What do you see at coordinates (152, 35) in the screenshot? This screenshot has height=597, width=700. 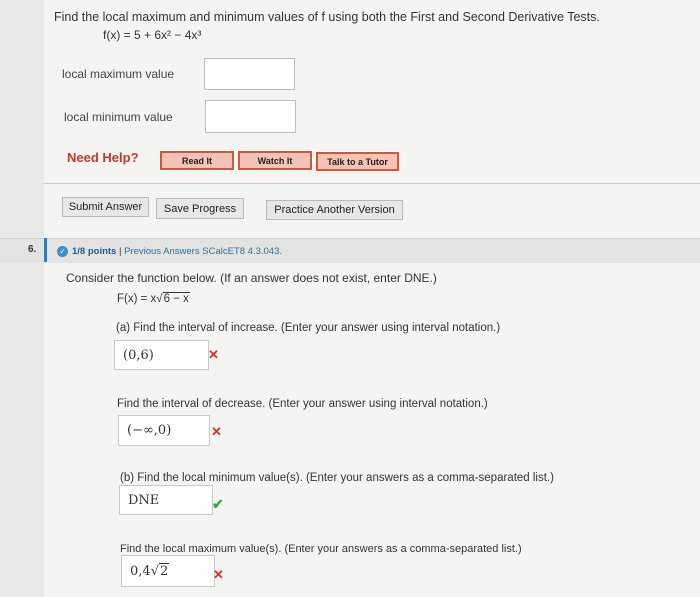 I see `function-expression: f(x) = 5 + 6x² − 4x³` at bounding box center [152, 35].